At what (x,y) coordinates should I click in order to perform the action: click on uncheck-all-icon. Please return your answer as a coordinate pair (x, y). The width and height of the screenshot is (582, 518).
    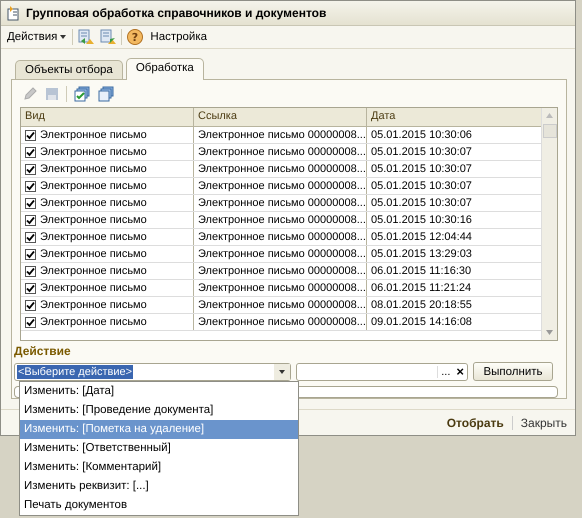
    Looking at the image, I should click on (106, 94).